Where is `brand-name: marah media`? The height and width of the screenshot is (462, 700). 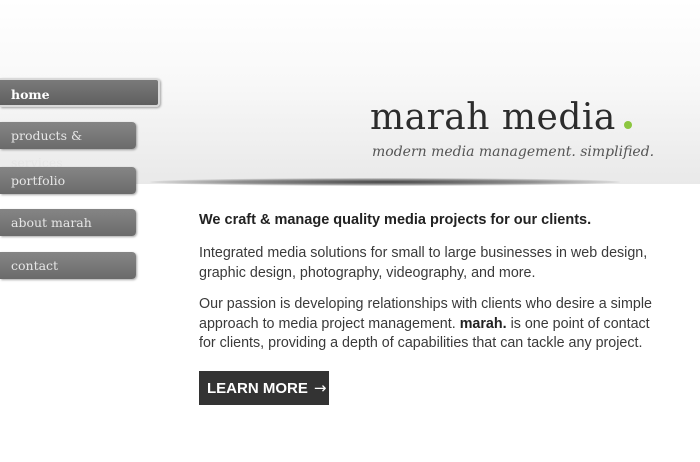 brand-name: marah media is located at coordinates (493, 117).